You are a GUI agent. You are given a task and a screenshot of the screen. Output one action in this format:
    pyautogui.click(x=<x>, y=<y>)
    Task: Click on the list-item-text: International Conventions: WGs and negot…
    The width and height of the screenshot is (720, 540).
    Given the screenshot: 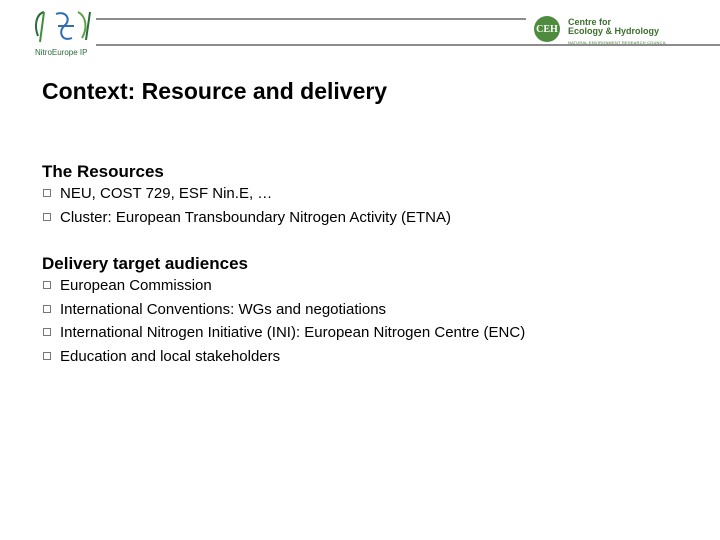 What is the action you would take?
    pyautogui.click(x=223, y=309)
    